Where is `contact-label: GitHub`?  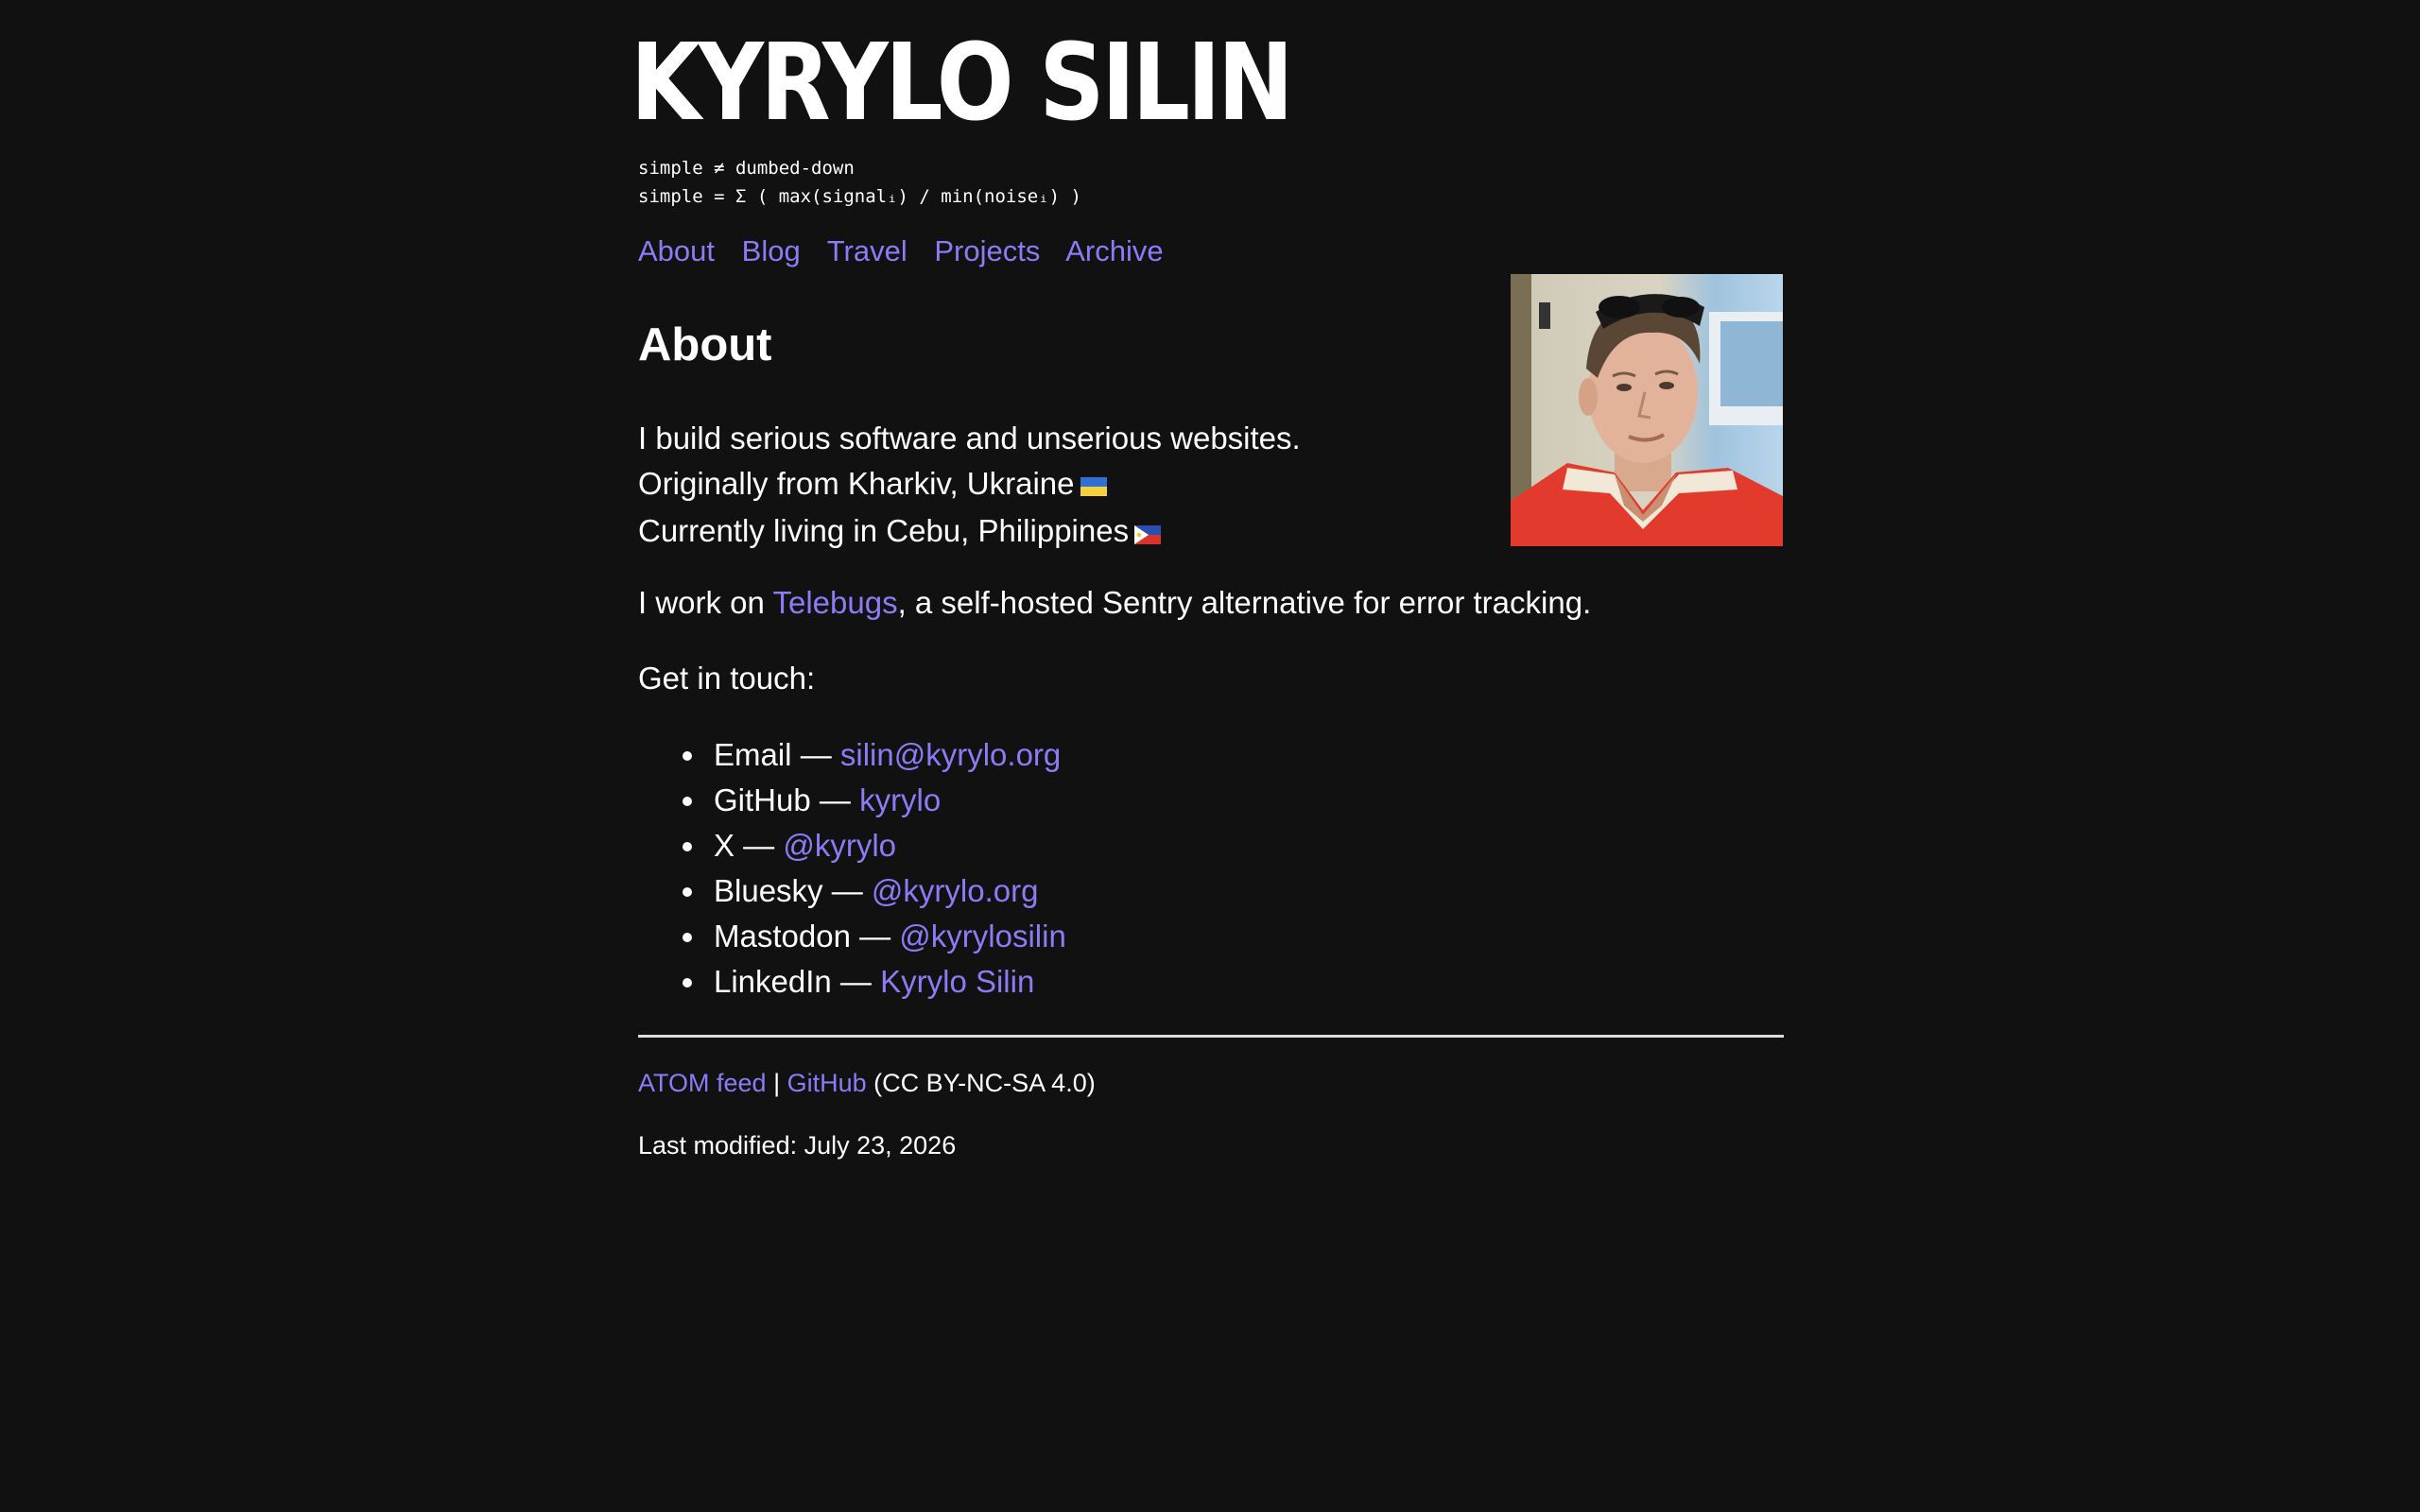 contact-label: GitHub is located at coordinates (762, 799).